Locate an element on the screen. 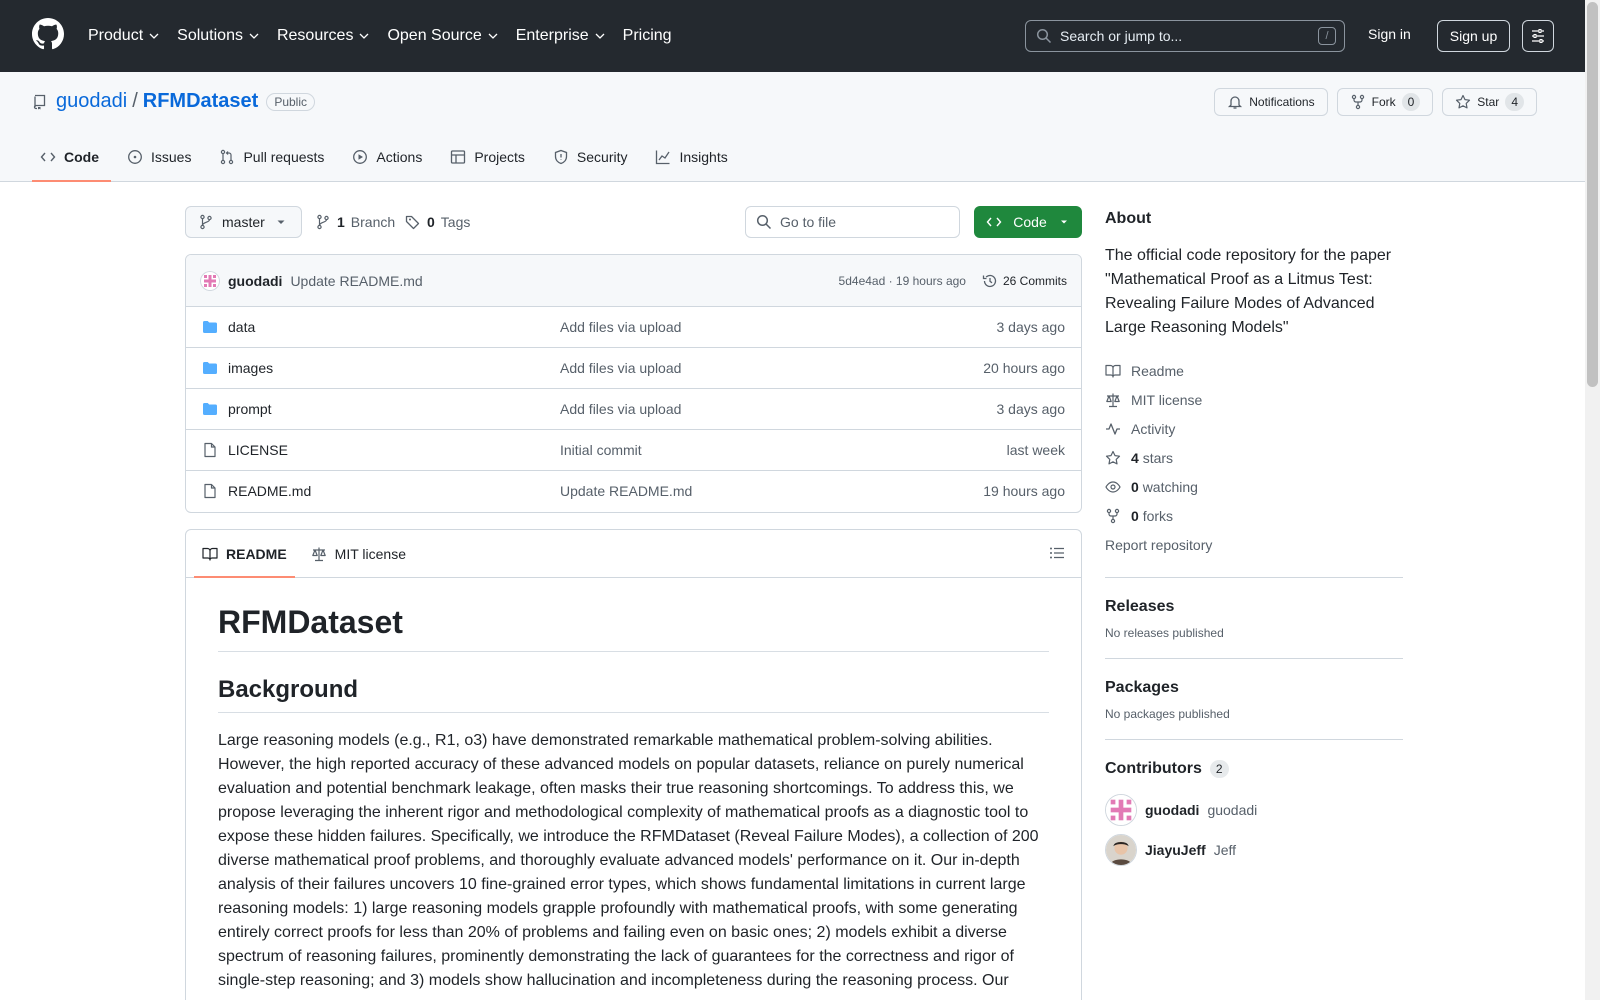 The image size is (1600, 1000). tags-link: 0 Tags is located at coordinates (437, 222).